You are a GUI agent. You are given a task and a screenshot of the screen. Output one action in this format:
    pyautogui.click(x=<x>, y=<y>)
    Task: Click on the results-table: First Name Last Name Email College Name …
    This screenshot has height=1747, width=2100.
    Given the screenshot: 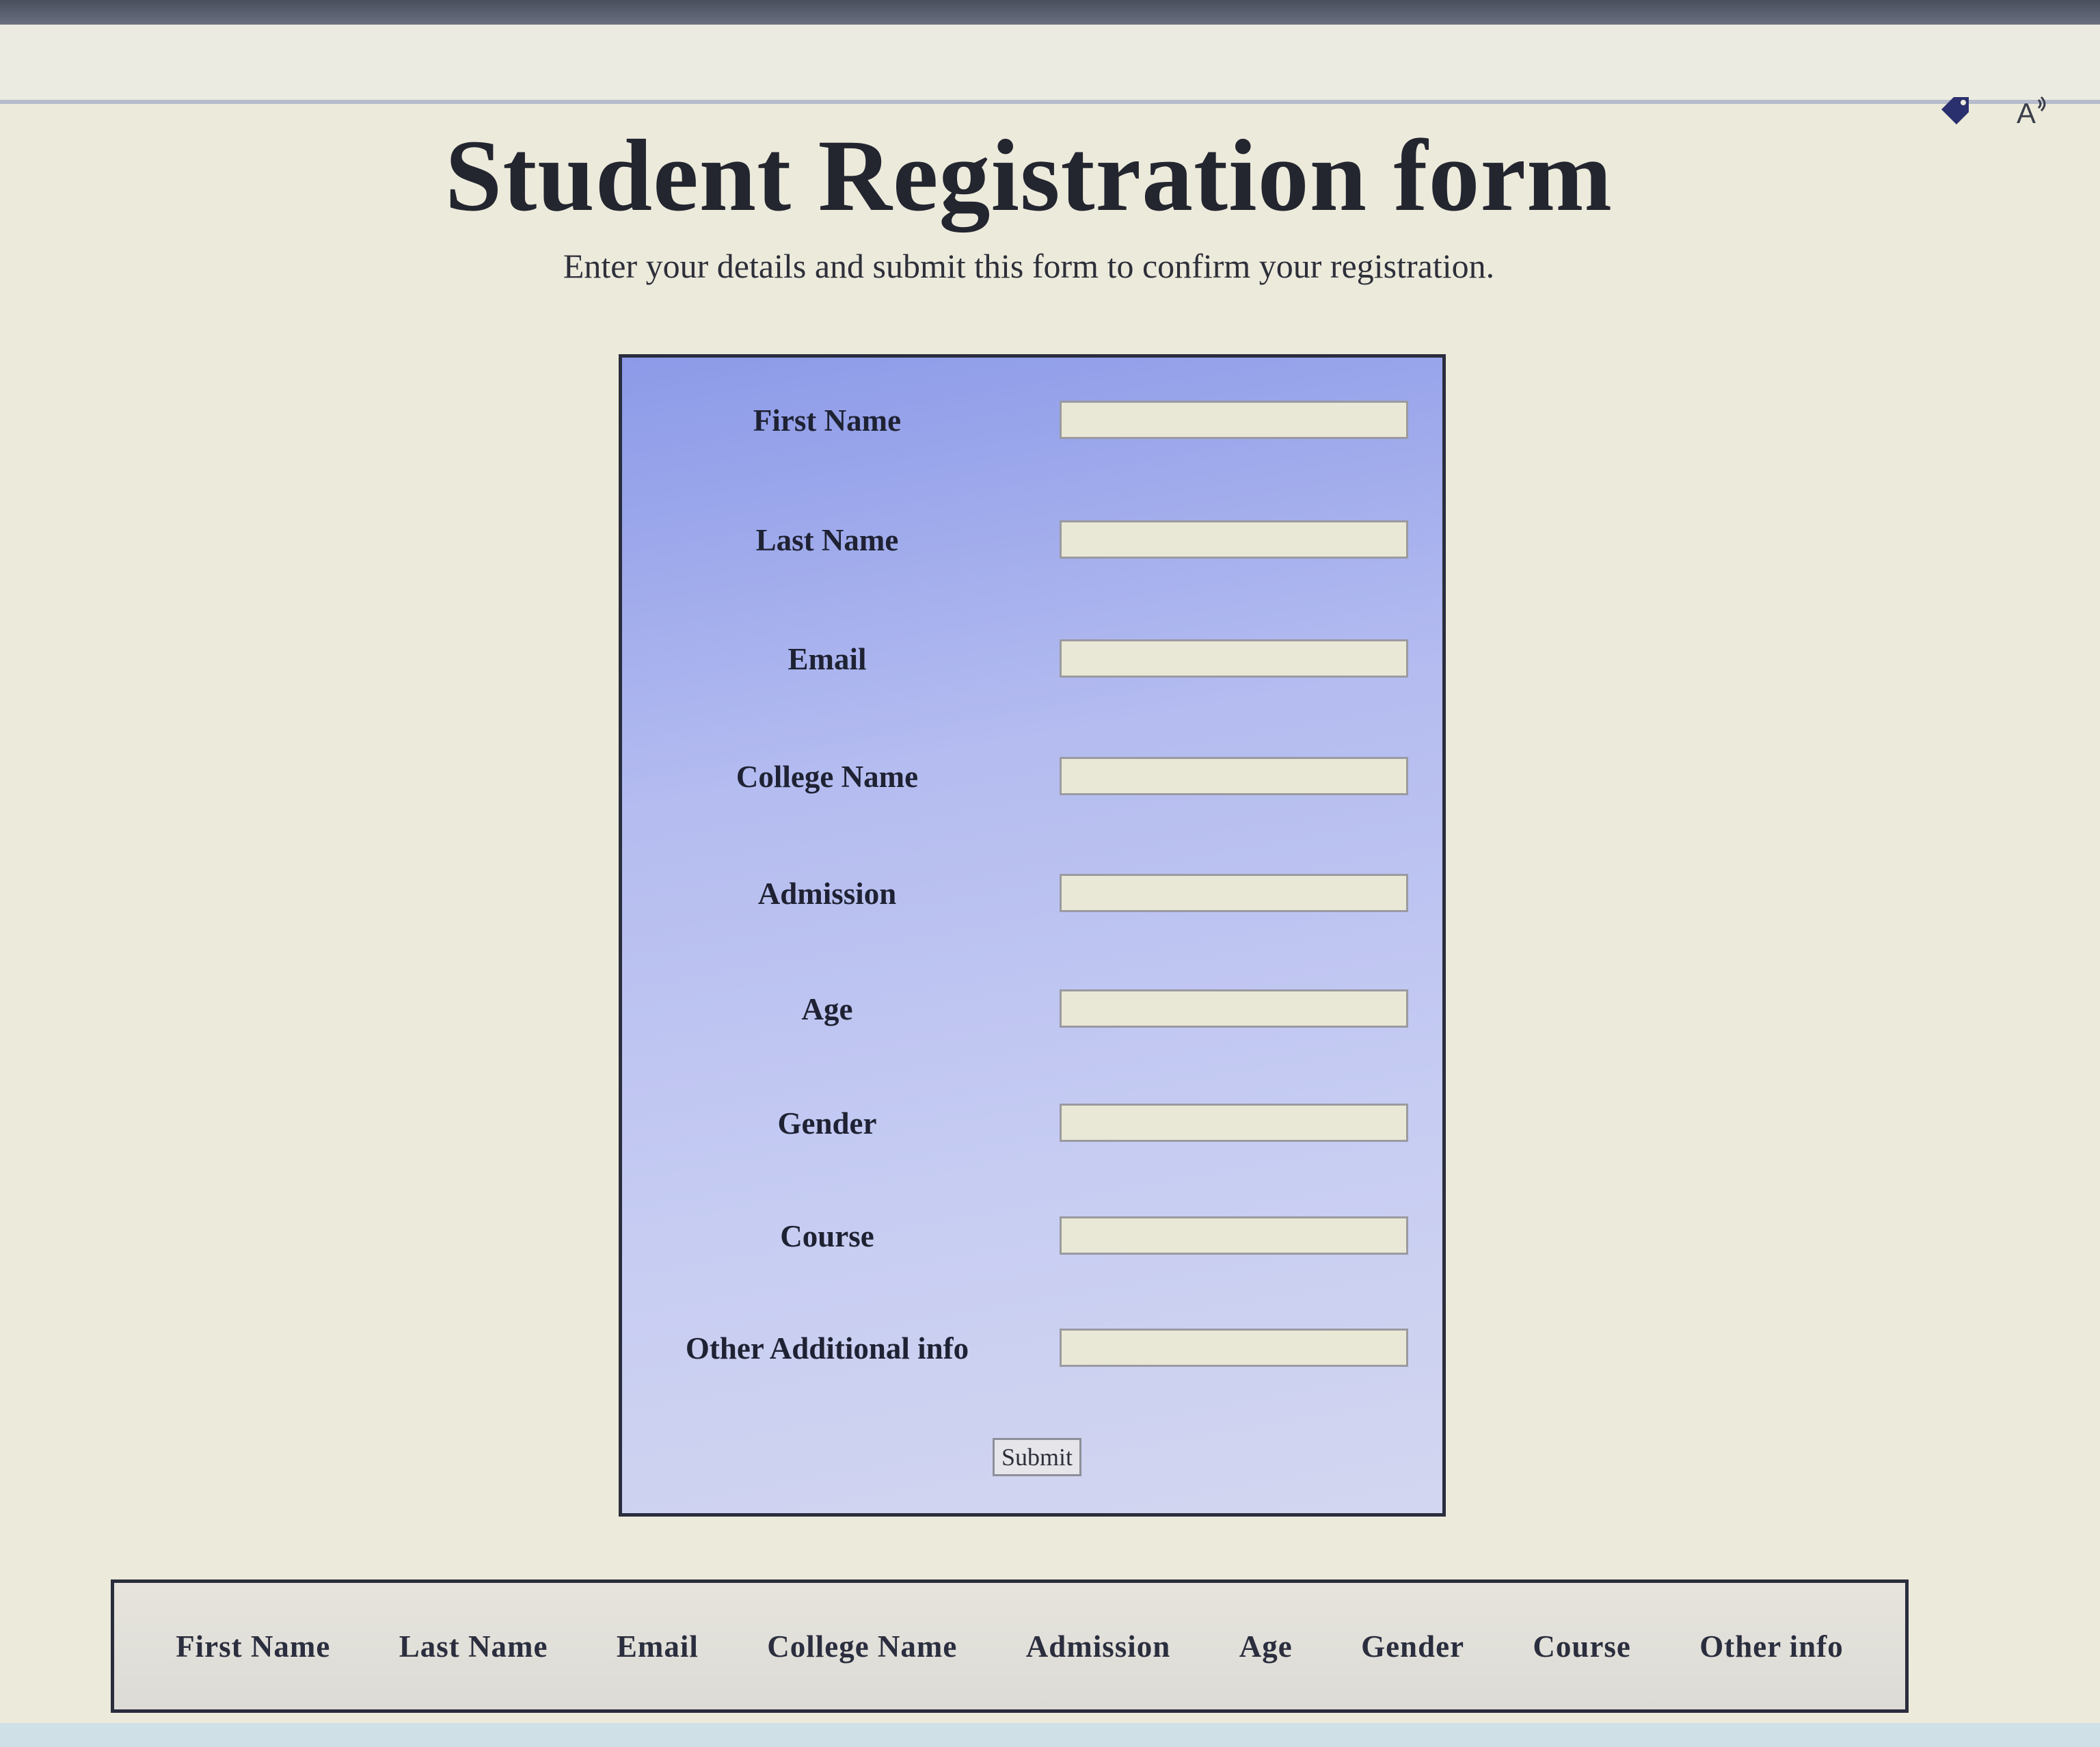 What is the action you would take?
    pyautogui.click(x=1010, y=1646)
    